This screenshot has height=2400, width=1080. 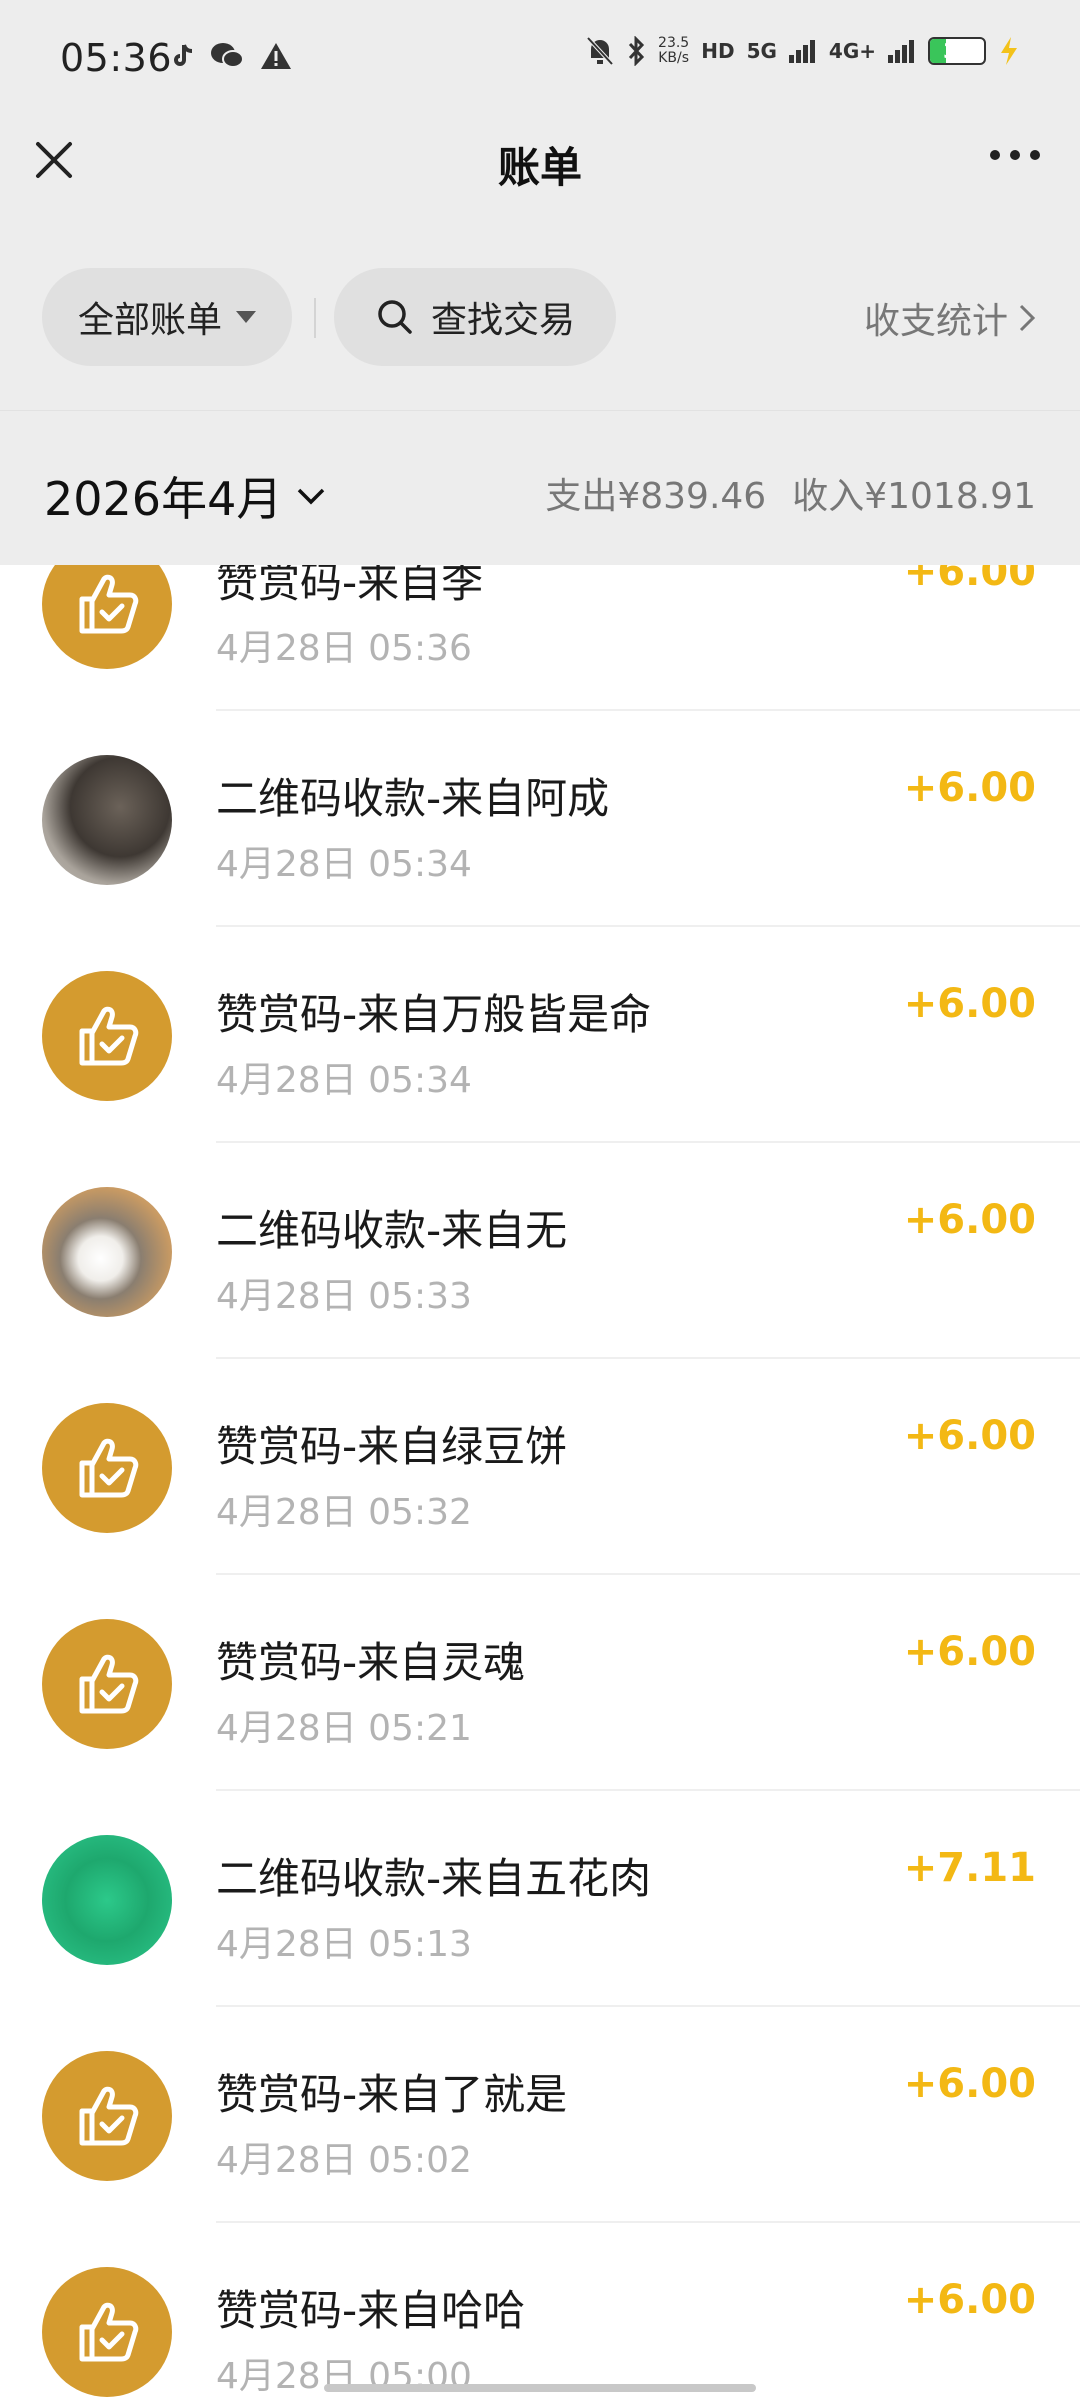 I want to click on home-indicator, so click(x=540, y=2388).